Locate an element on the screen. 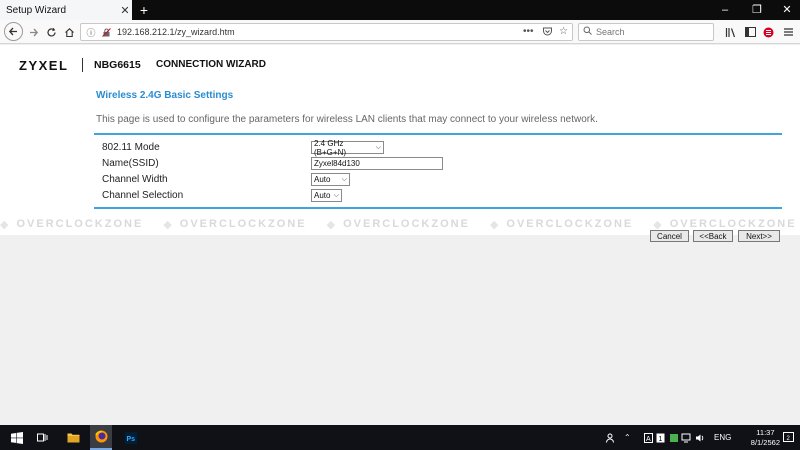  maximize-icon: ❐ is located at coordinates (757, 10).